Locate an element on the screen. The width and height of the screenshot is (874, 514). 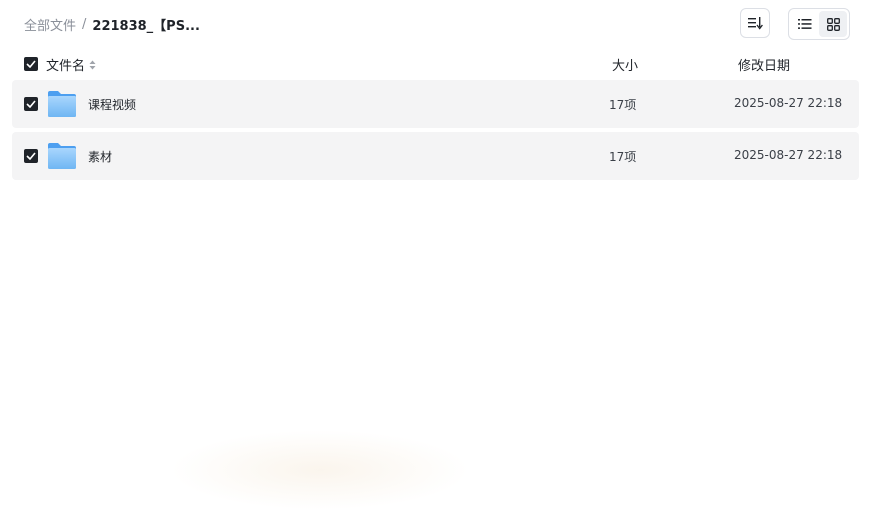
column-header-row: 文件名 大小 修改日期 is located at coordinates (437, 64).